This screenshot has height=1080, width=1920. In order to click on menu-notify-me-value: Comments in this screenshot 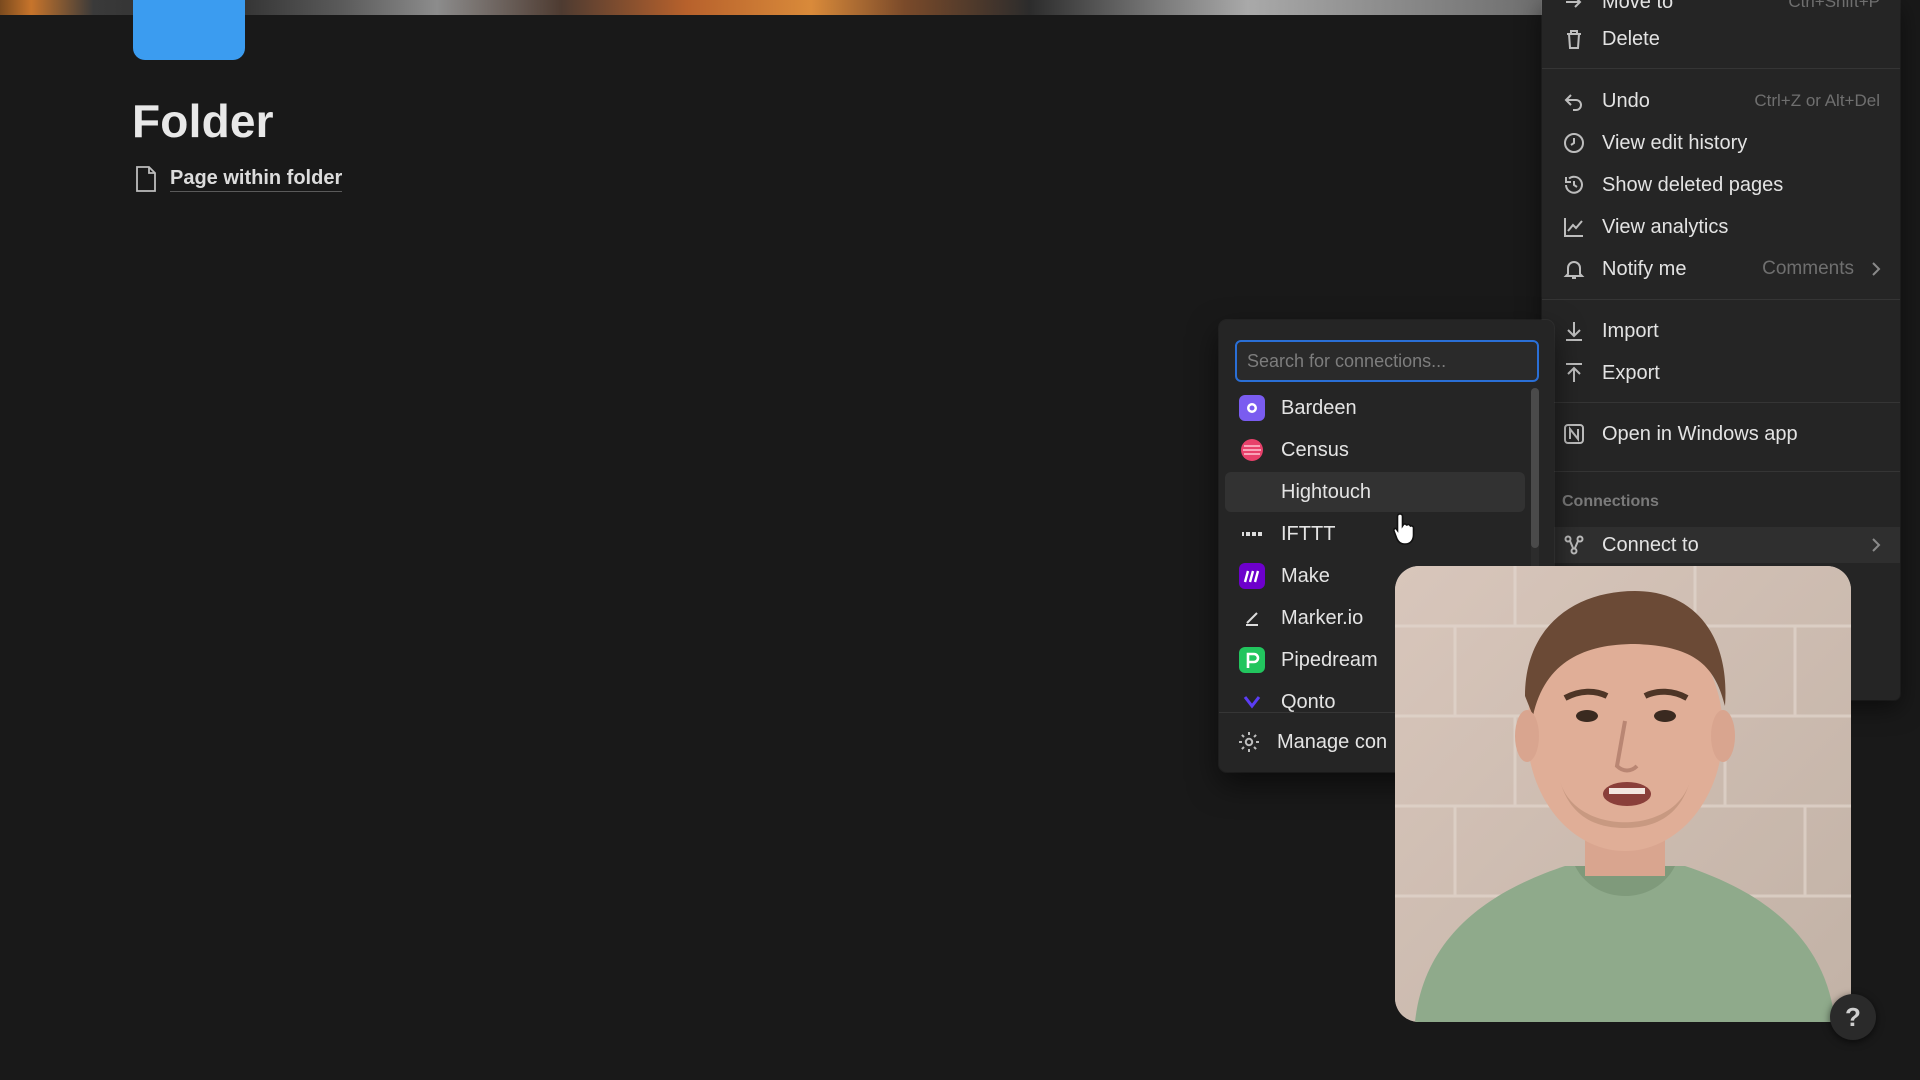, I will do `click(1808, 268)`.